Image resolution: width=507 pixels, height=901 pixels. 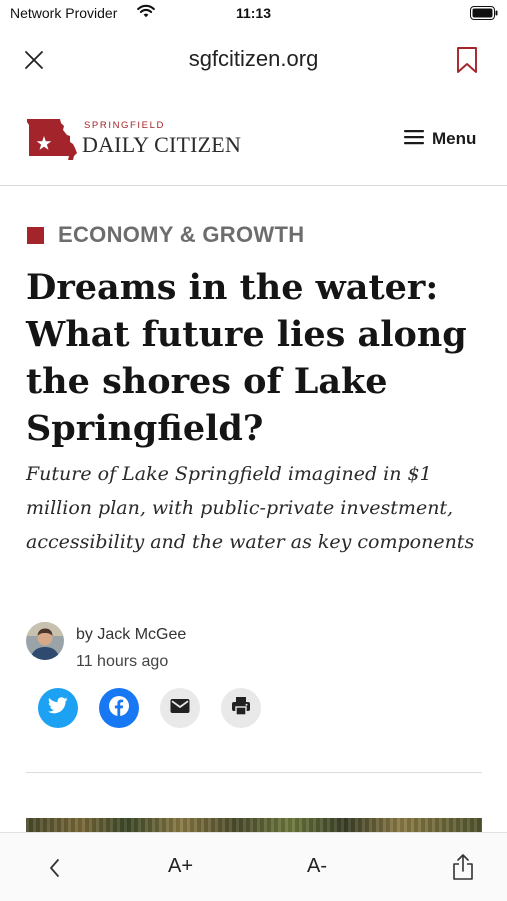 What do you see at coordinates (55, 868) in the screenshot?
I see `back-icon` at bounding box center [55, 868].